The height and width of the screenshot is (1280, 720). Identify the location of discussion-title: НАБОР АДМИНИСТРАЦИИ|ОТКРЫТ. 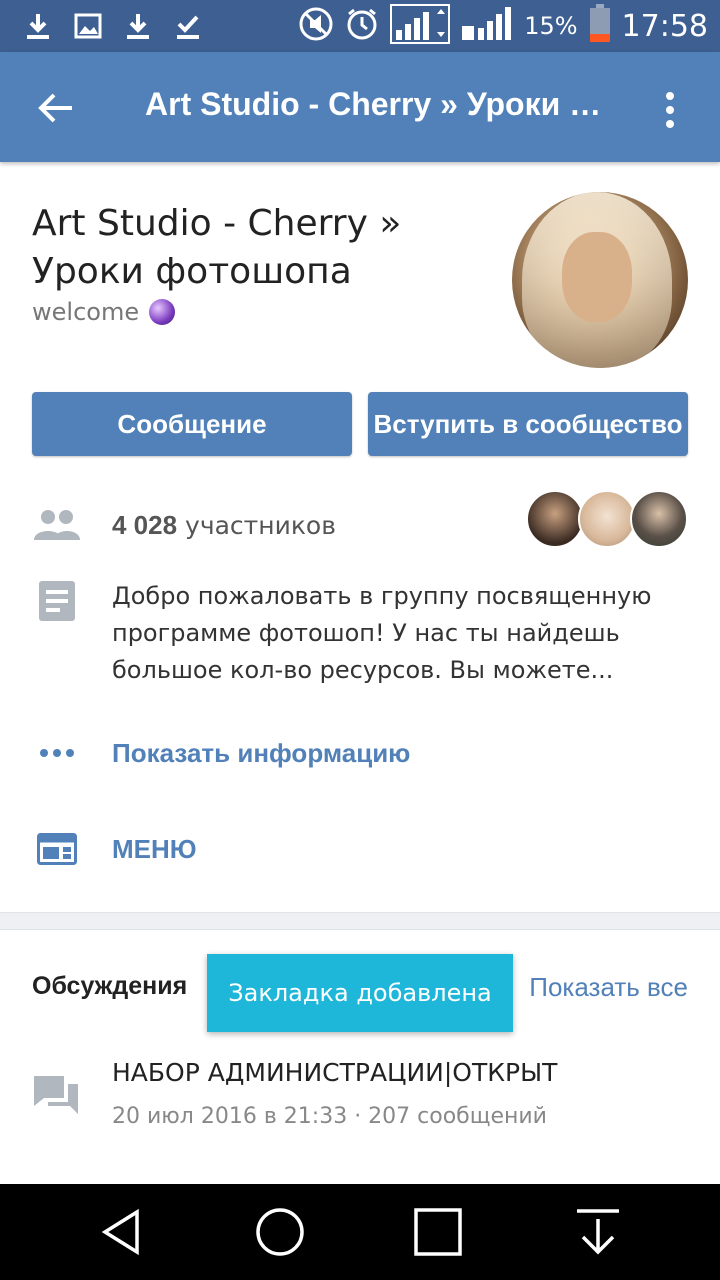
(335, 1072).